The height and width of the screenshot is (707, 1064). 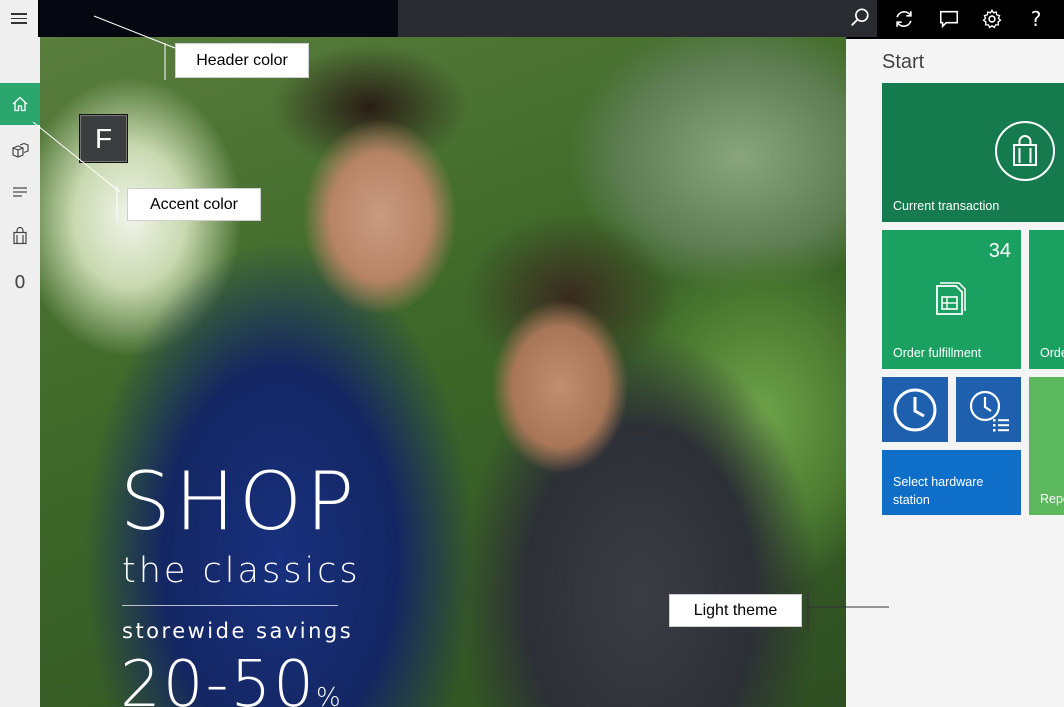 I want to click on callout-light-theme: Light theme, so click(x=735, y=610).